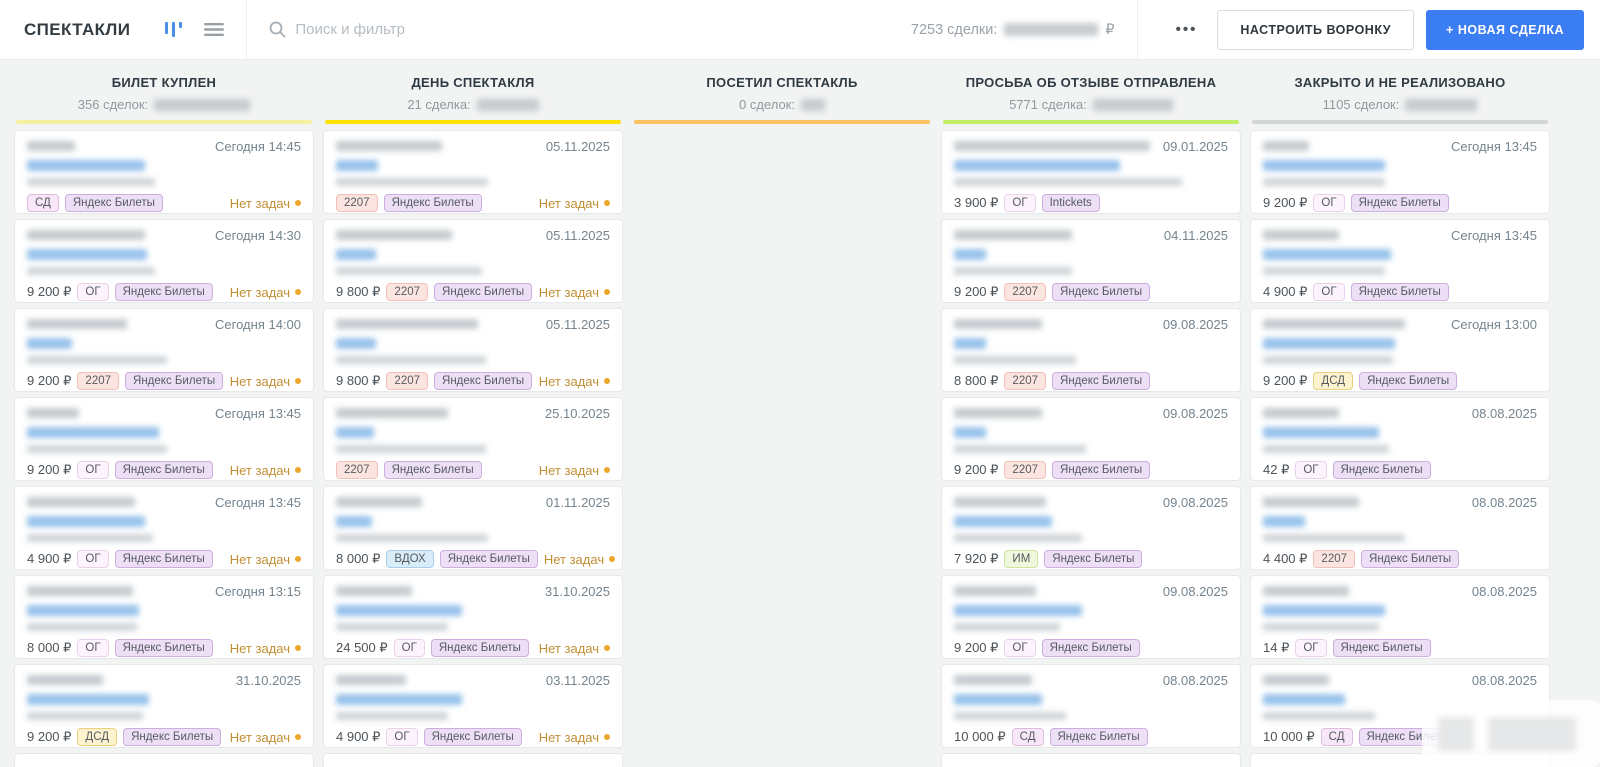 This screenshot has height=767, width=1600. I want to click on deal-card: 09.08.2025 7 920 ₽ ИМ Яндекс Билеты, so click(1091, 528).